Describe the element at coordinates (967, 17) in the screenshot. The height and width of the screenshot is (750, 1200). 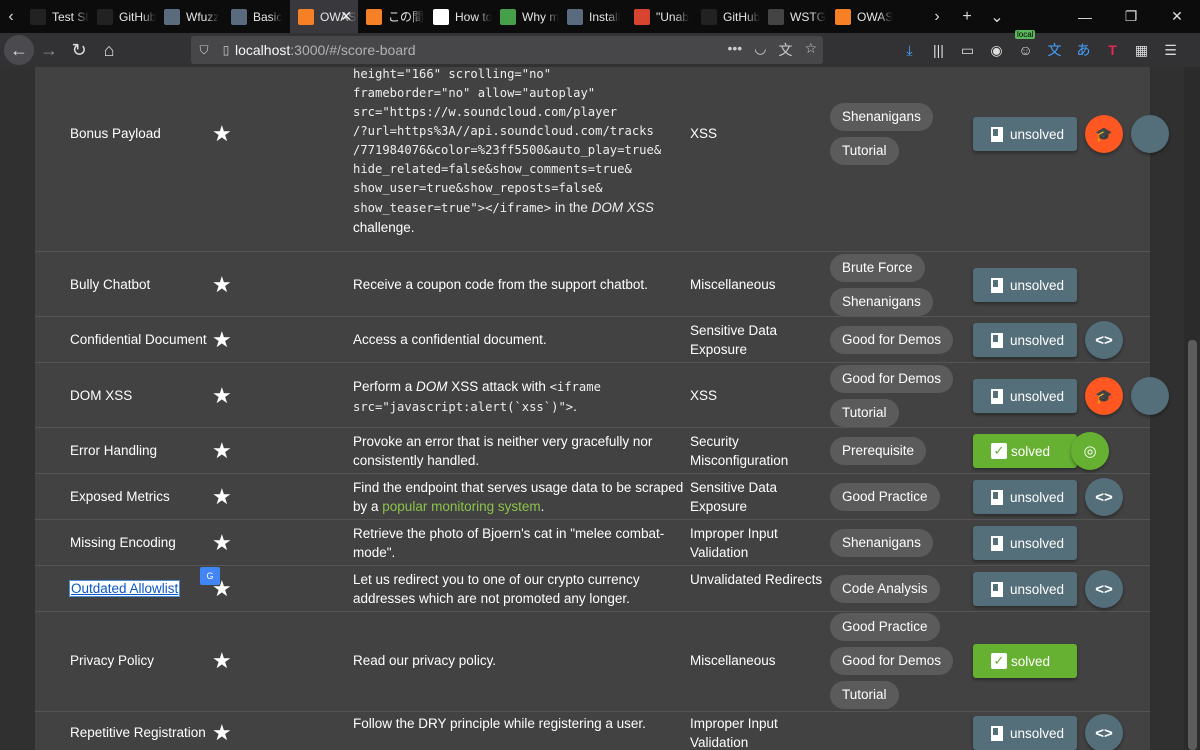
I see `new-tab-icon: +` at that location.